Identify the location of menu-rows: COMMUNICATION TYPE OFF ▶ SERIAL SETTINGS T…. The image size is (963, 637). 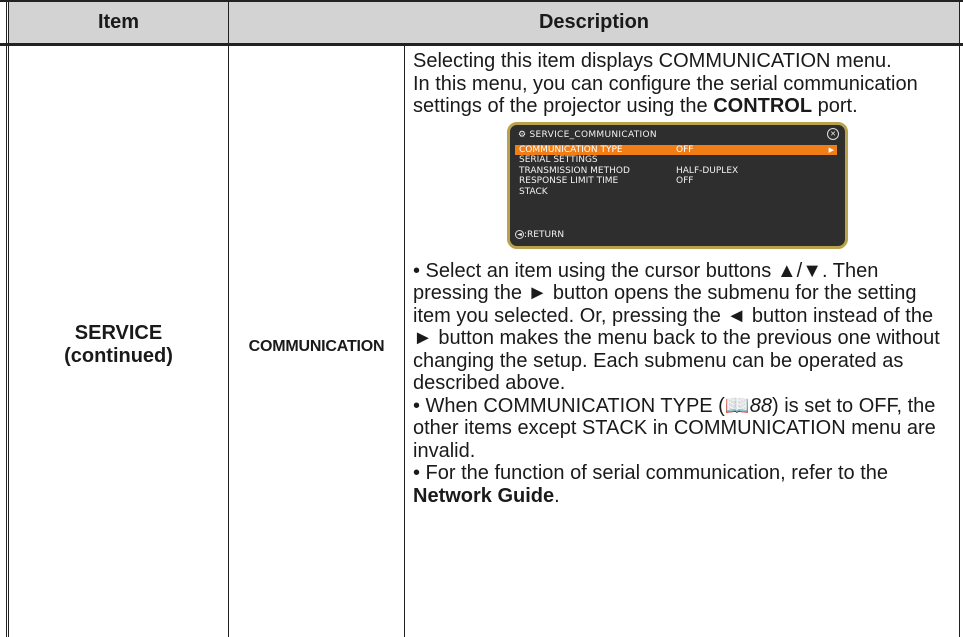
(676, 171).